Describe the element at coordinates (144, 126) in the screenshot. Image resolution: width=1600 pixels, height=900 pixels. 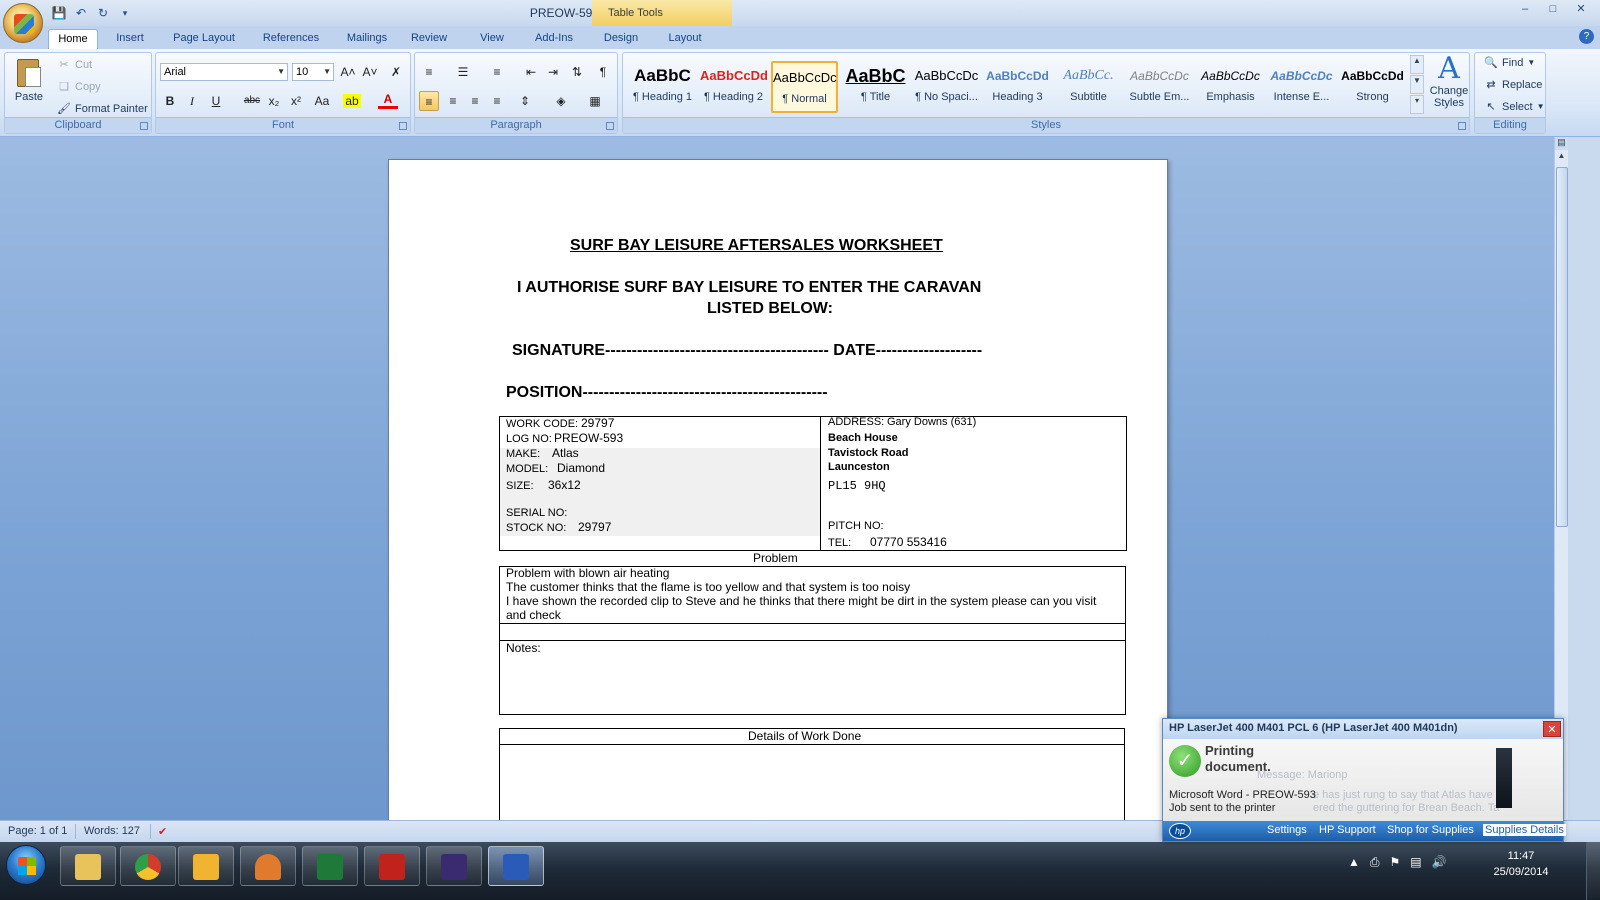
I see `clipboard-launcher-icon` at that location.